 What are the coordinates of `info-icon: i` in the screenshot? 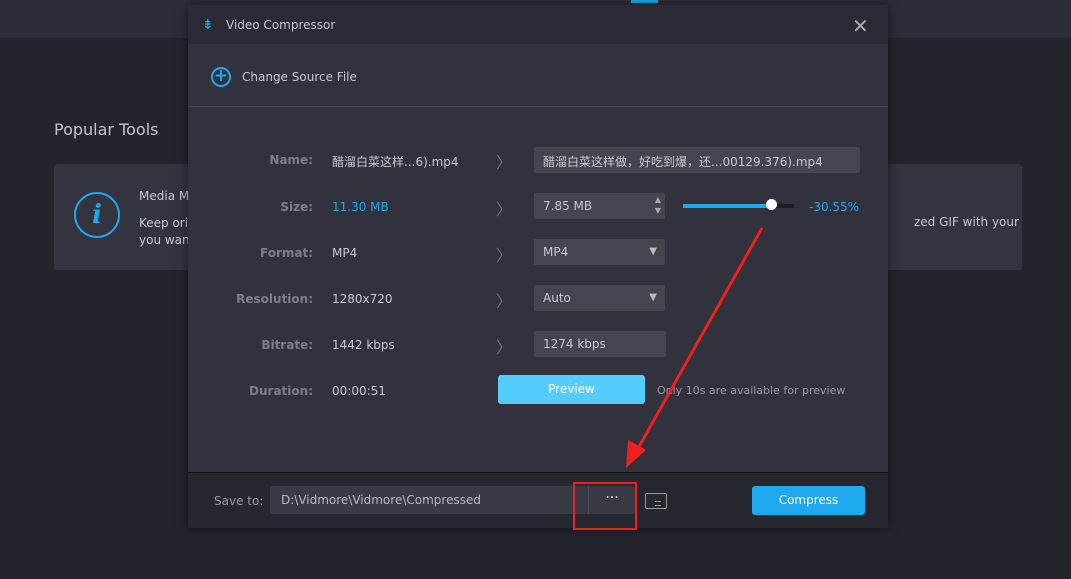 It's located at (97, 215).